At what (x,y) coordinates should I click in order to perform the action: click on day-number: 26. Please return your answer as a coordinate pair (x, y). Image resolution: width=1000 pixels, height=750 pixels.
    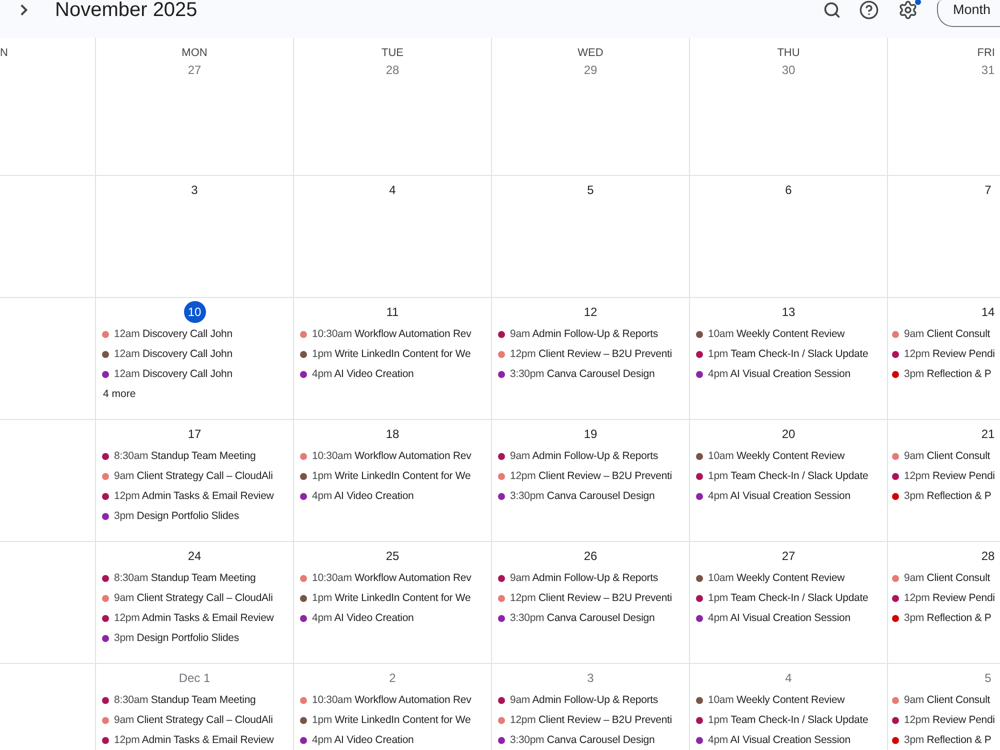
    Looking at the image, I should click on (591, 556).